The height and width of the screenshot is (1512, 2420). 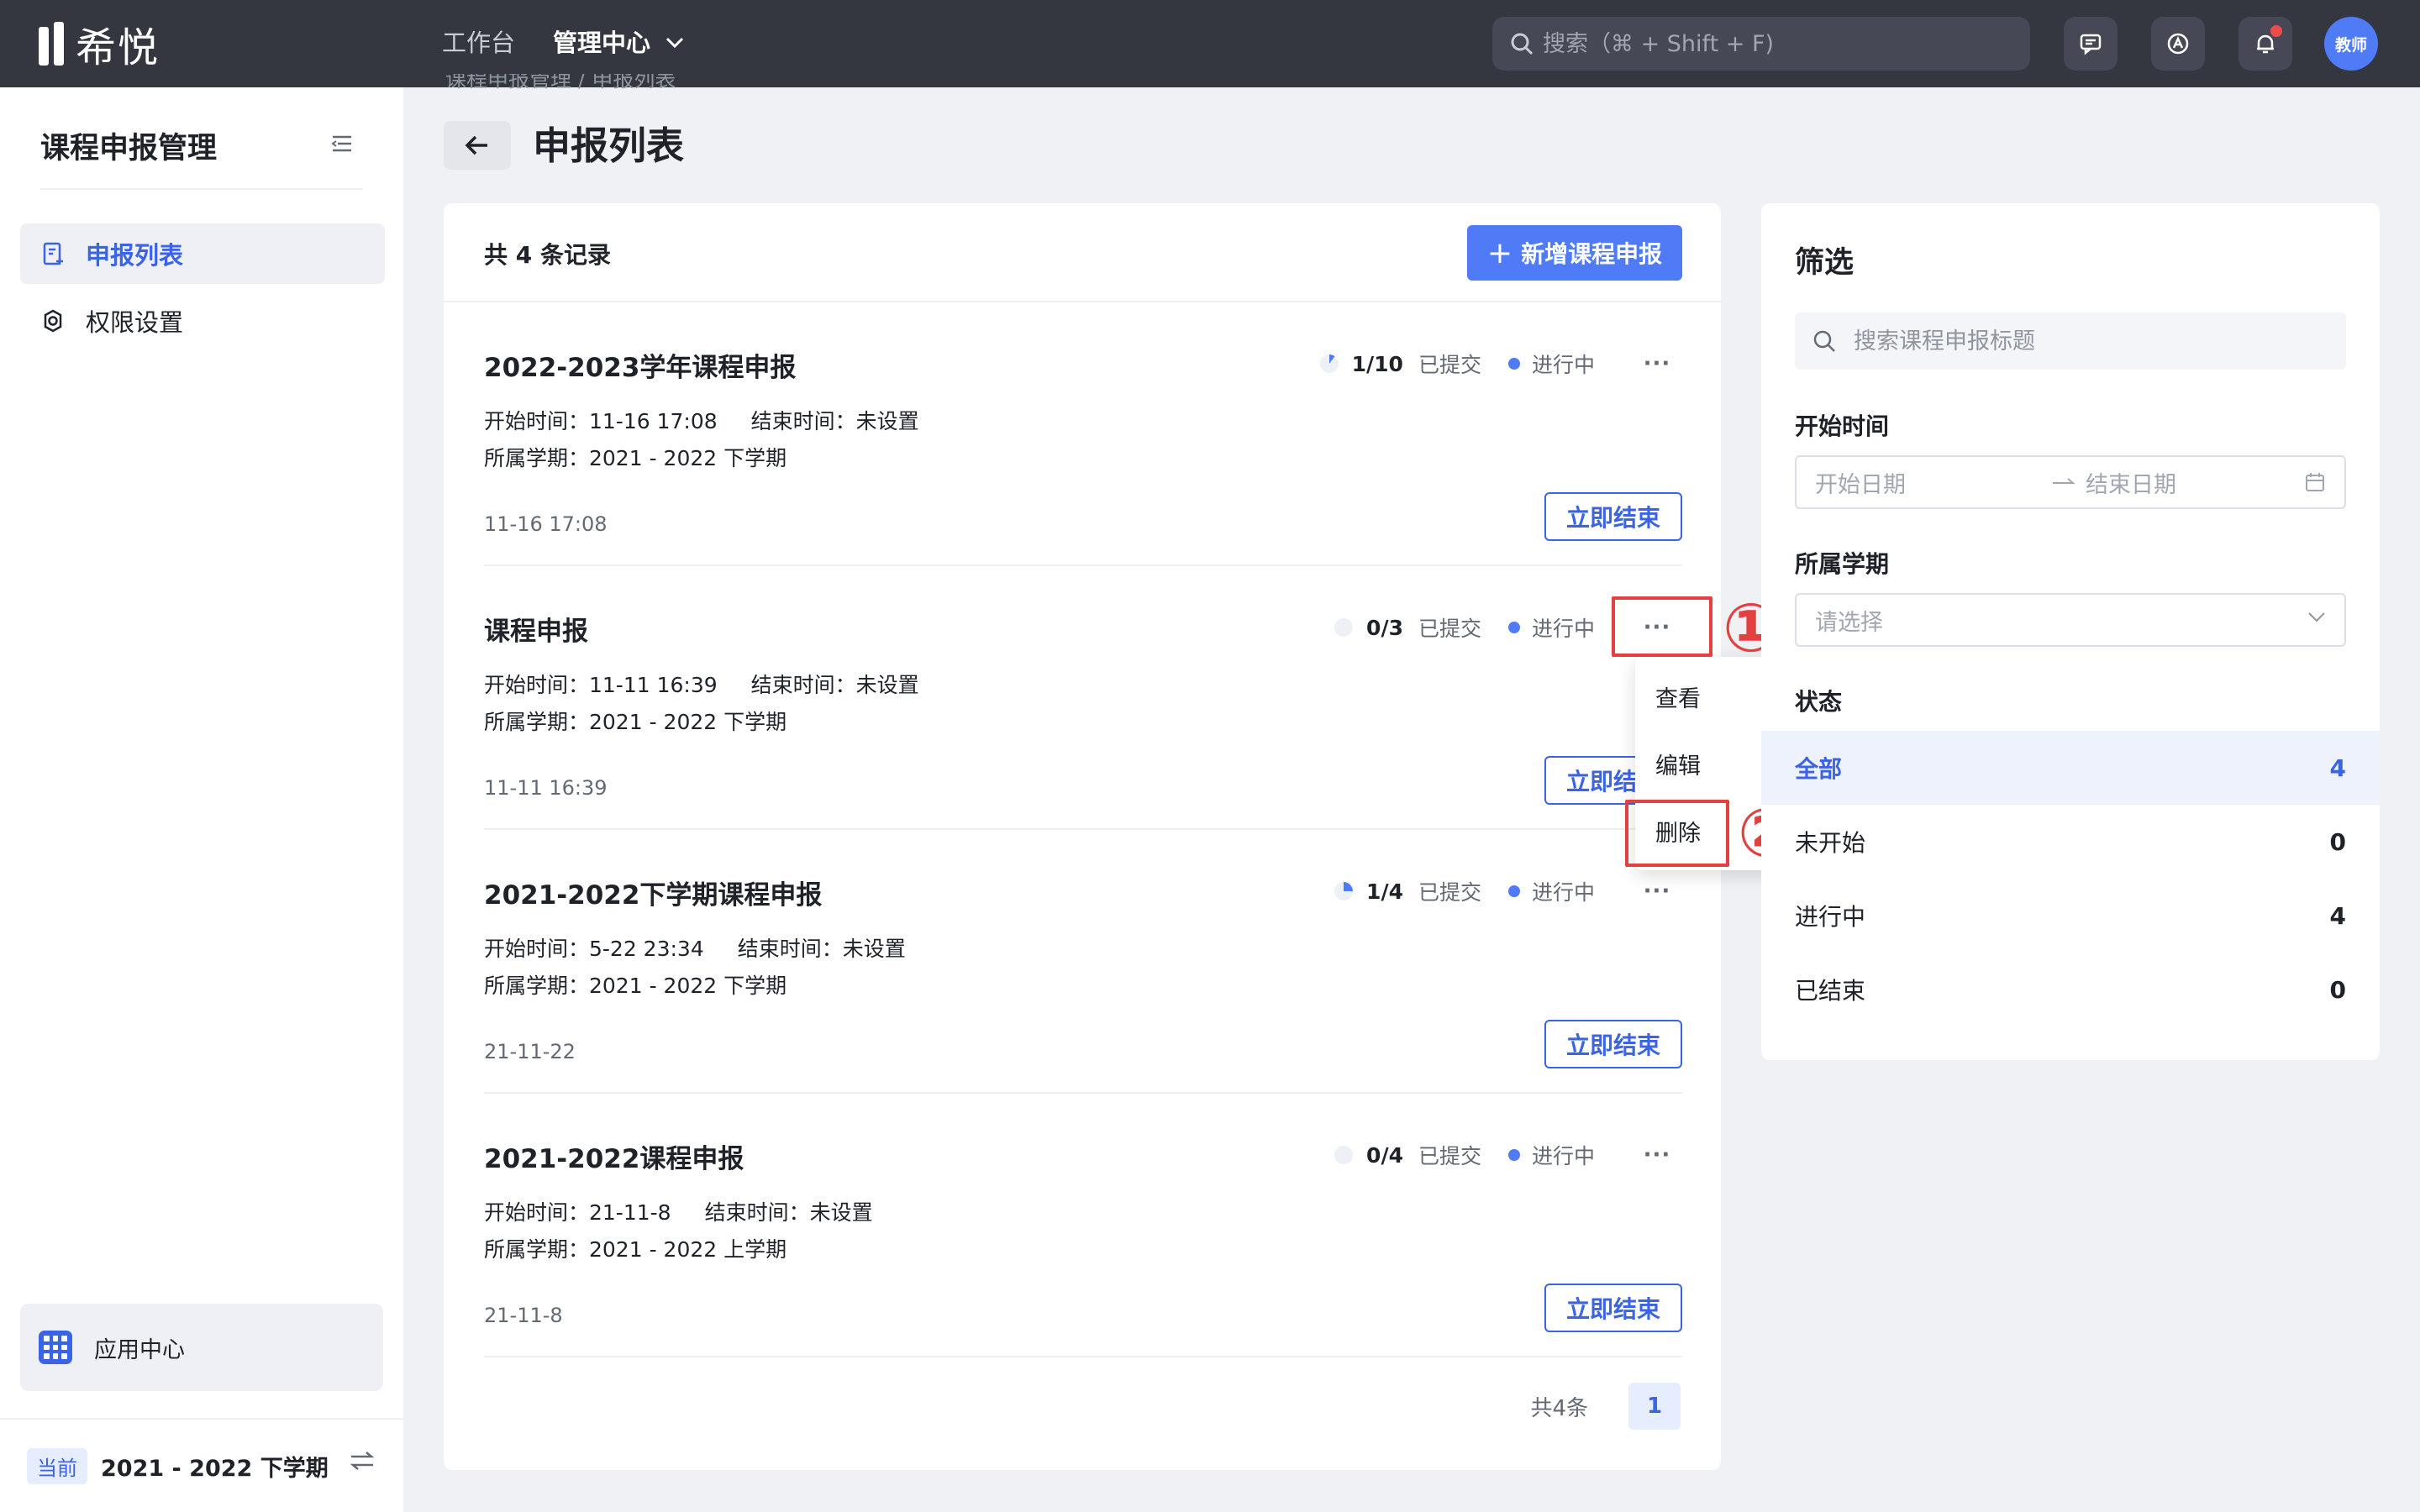 What do you see at coordinates (55, 1347) in the screenshot?
I see `app-grid-icon` at bounding box center [55, 1347].